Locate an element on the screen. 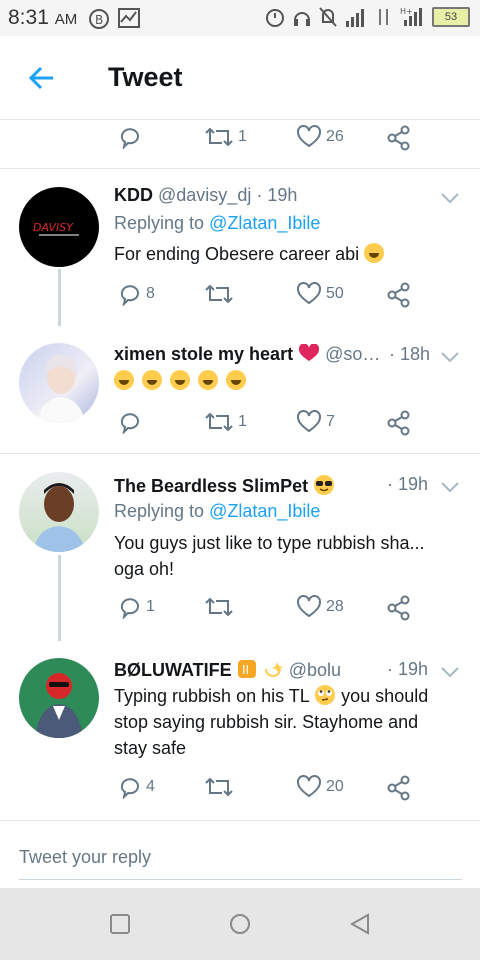 This screenshot has height=960, width=480. display-name: The Beardless SlimPet is located at coordinates (211, 486).